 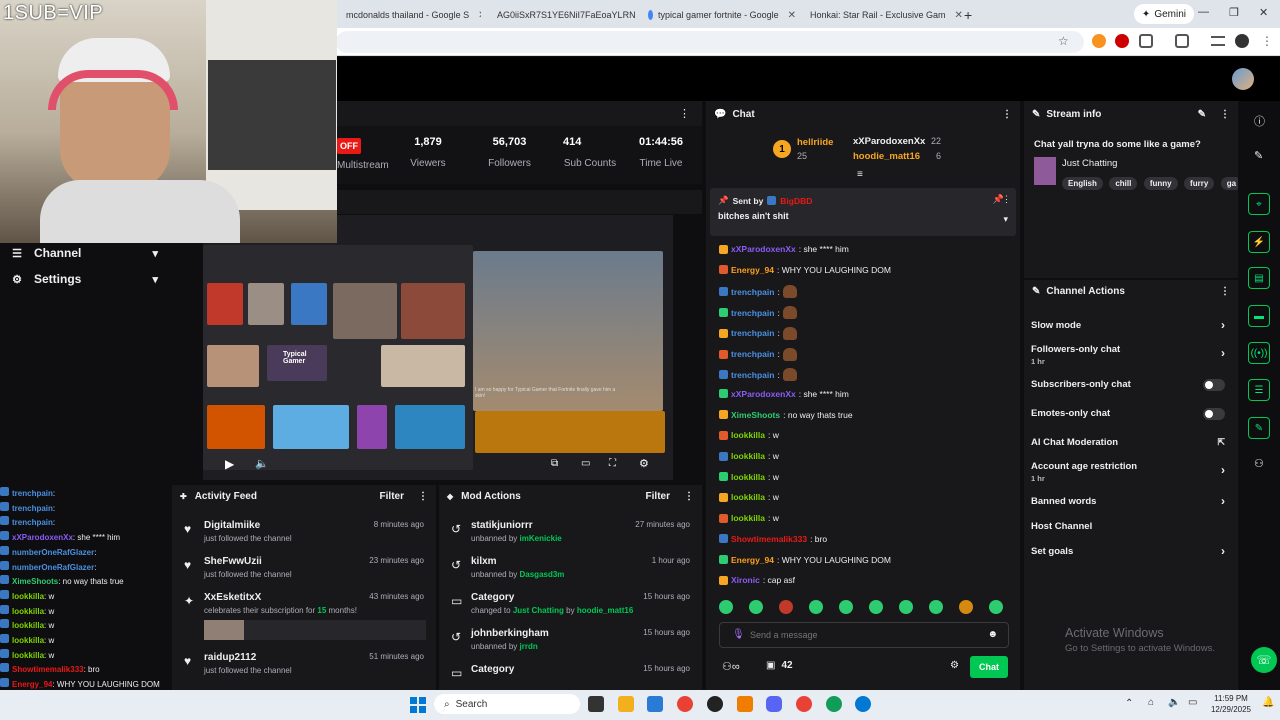 I want to click on browser-icon, so click(x=863, y=704).